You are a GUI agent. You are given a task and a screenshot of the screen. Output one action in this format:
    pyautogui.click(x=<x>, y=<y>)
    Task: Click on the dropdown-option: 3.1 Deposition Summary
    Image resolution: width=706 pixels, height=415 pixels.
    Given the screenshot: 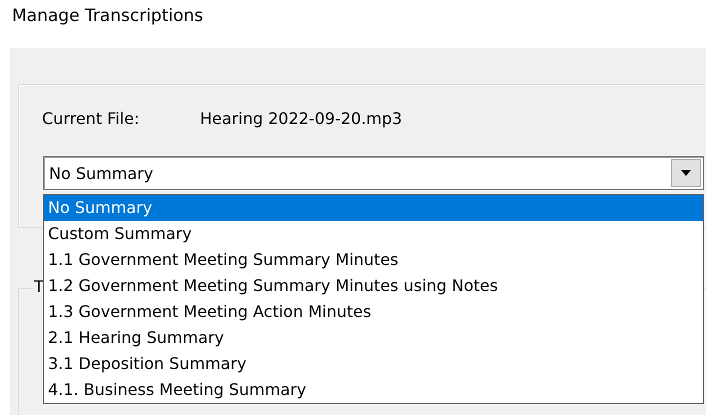 What is the action you would take?
    pyautogui.click(x=373, y=364)
    